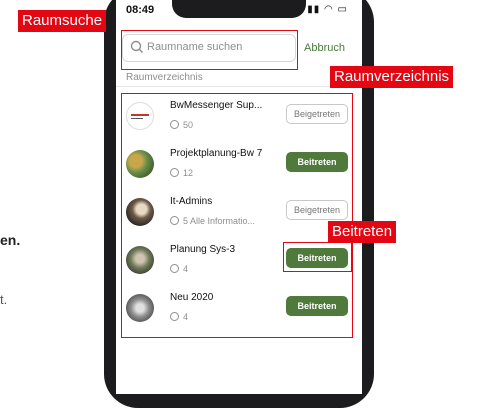  Describe the element at coordinates (392, 77) in the screenshot. I see `directory-annotation-label: Raumverzeichnis` at that location.